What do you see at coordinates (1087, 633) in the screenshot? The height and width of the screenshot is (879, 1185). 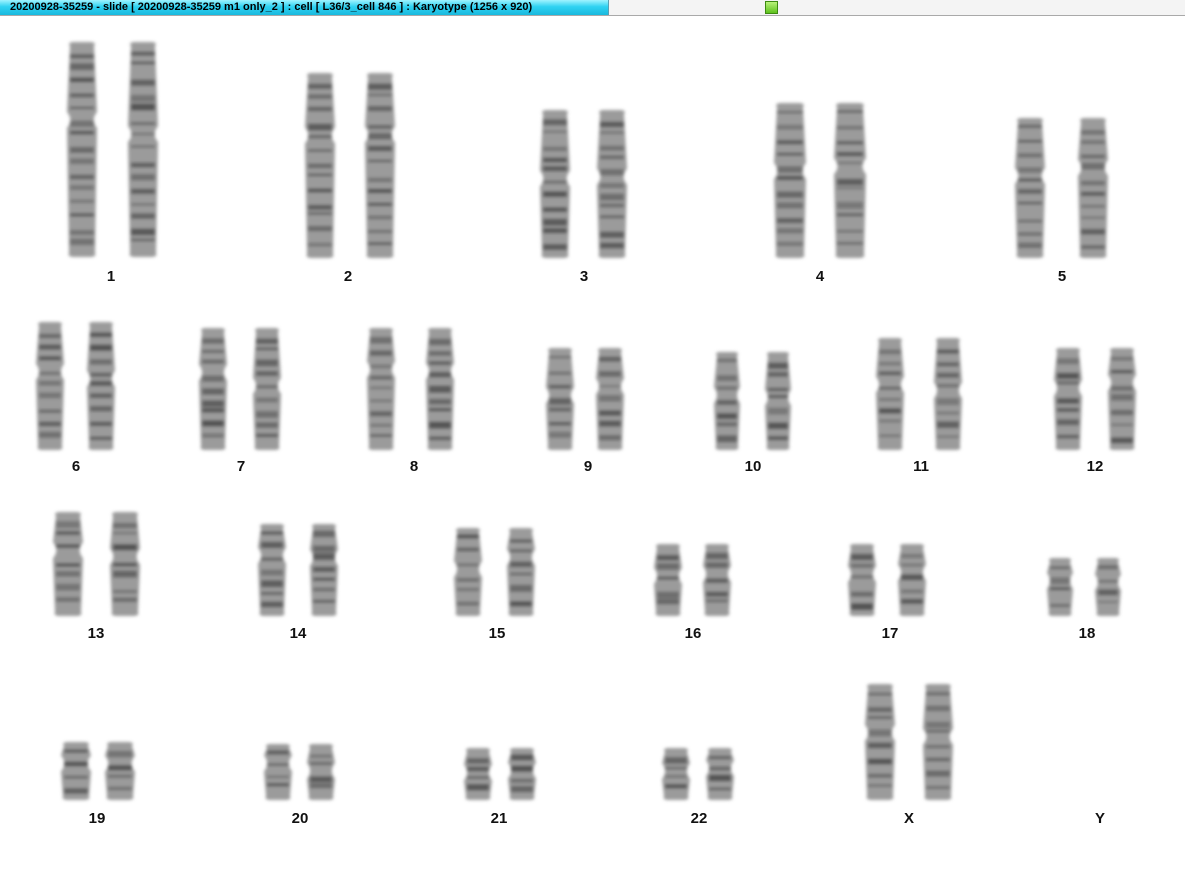 I see `chromosome-label: 18` at bounding box center [1087, 633].